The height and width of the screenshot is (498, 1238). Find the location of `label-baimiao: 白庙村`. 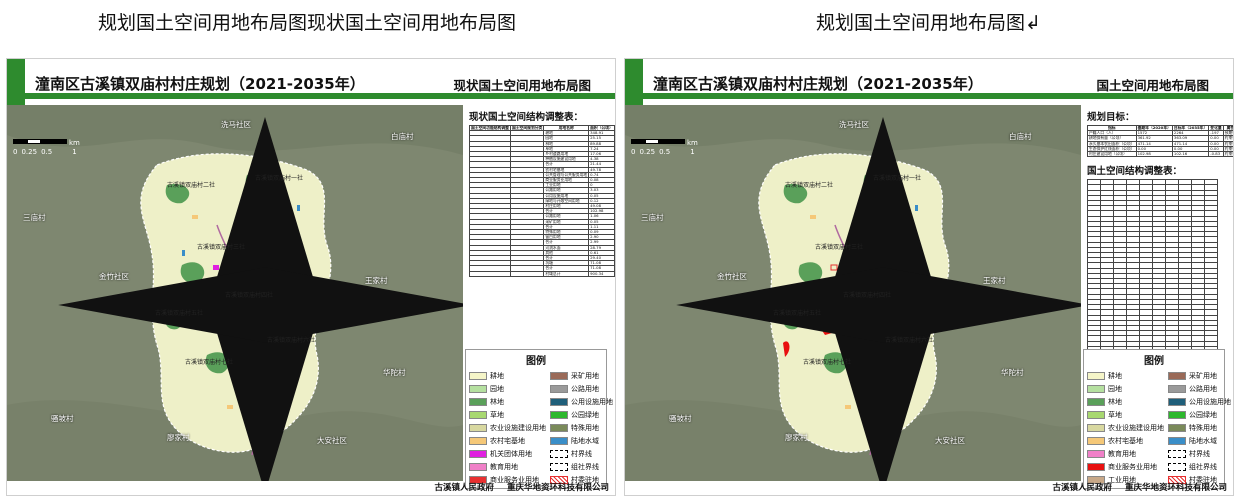

label-baimiao: 白庙村 is located at coordinates (402, 136).